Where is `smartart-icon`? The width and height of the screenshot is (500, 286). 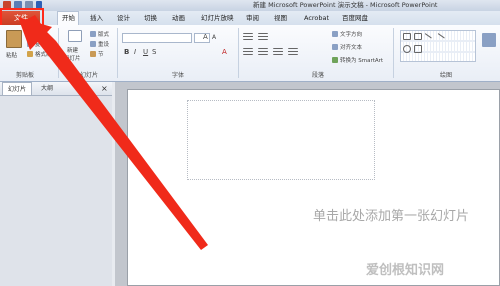
smartart-icon is located at coordinates (335, 60).